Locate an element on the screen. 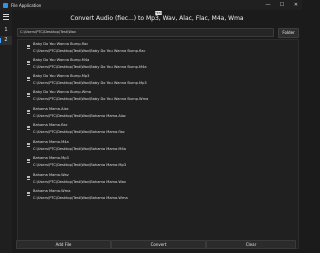 The image size is (320, 253). minimize-button: — is located at coordinates (268, 5).